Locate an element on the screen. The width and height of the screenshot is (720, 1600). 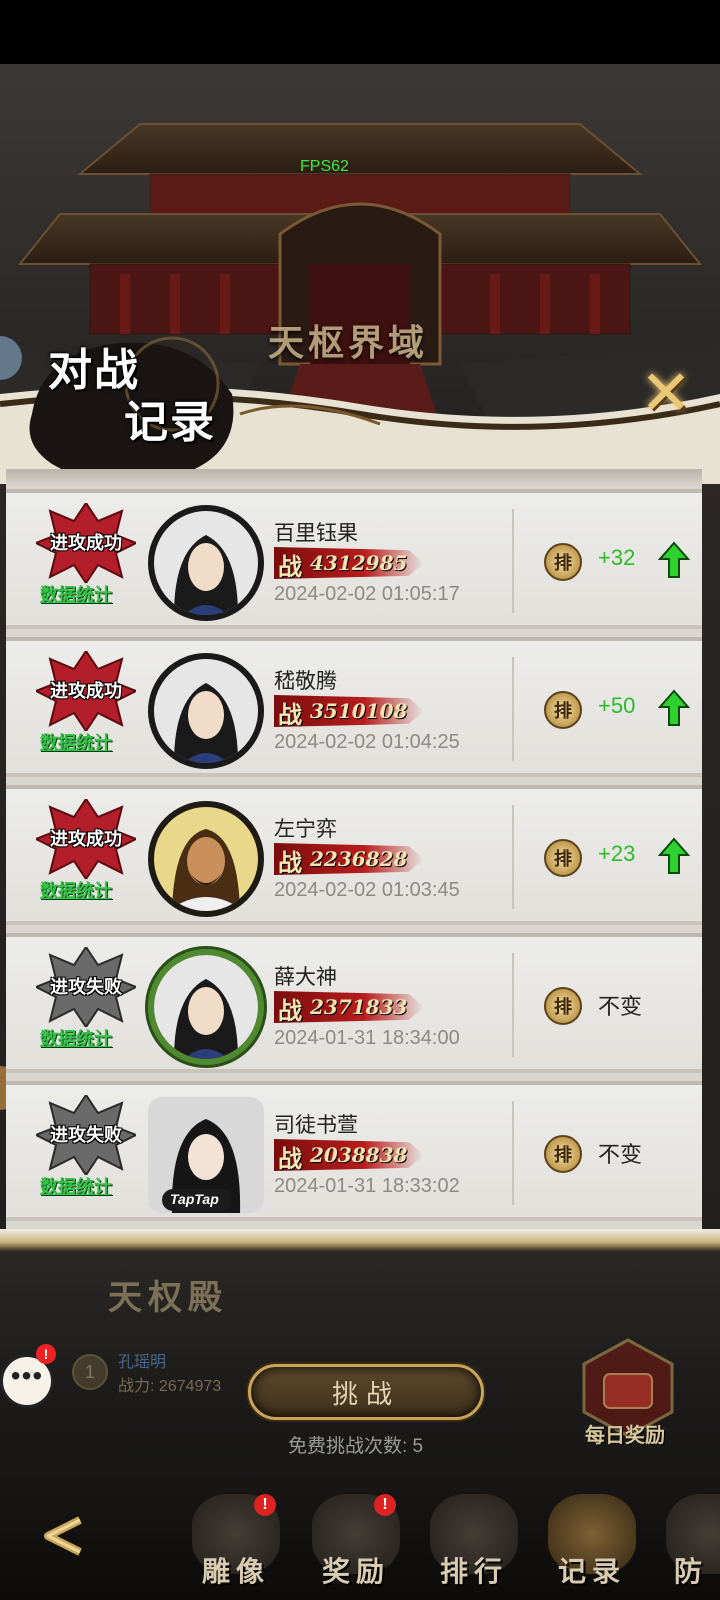
back-arrow-icon is located at coordinates (60, 1536).